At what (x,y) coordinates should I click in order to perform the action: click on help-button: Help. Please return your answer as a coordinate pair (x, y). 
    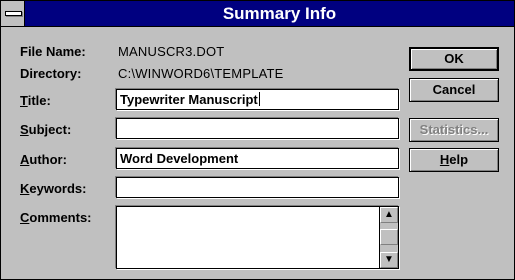
    Looking at the image, I should click on (454, 160).